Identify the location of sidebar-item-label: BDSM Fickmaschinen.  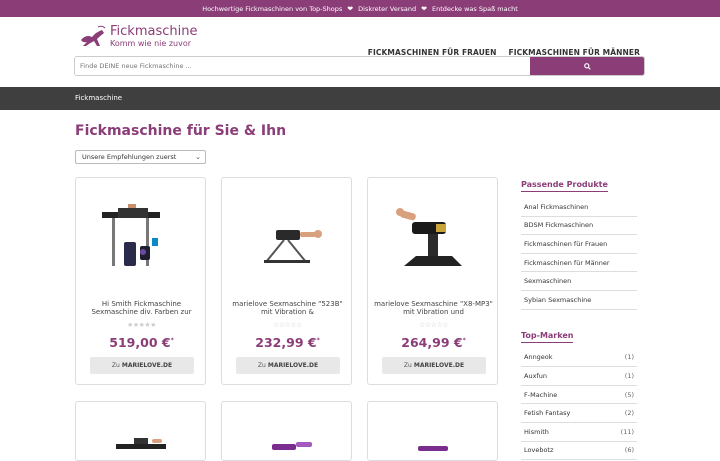
(559, 225).